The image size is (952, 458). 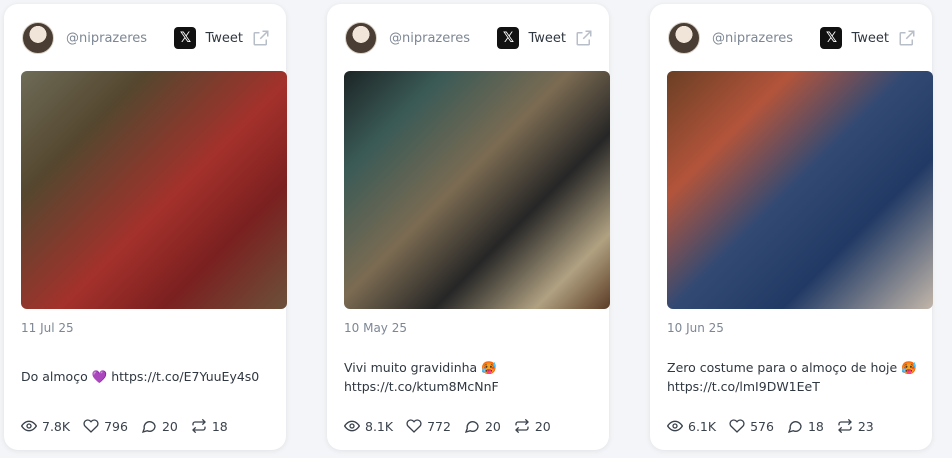 I want to click on views-stat: 6.1K, so click(x=691, y=426).